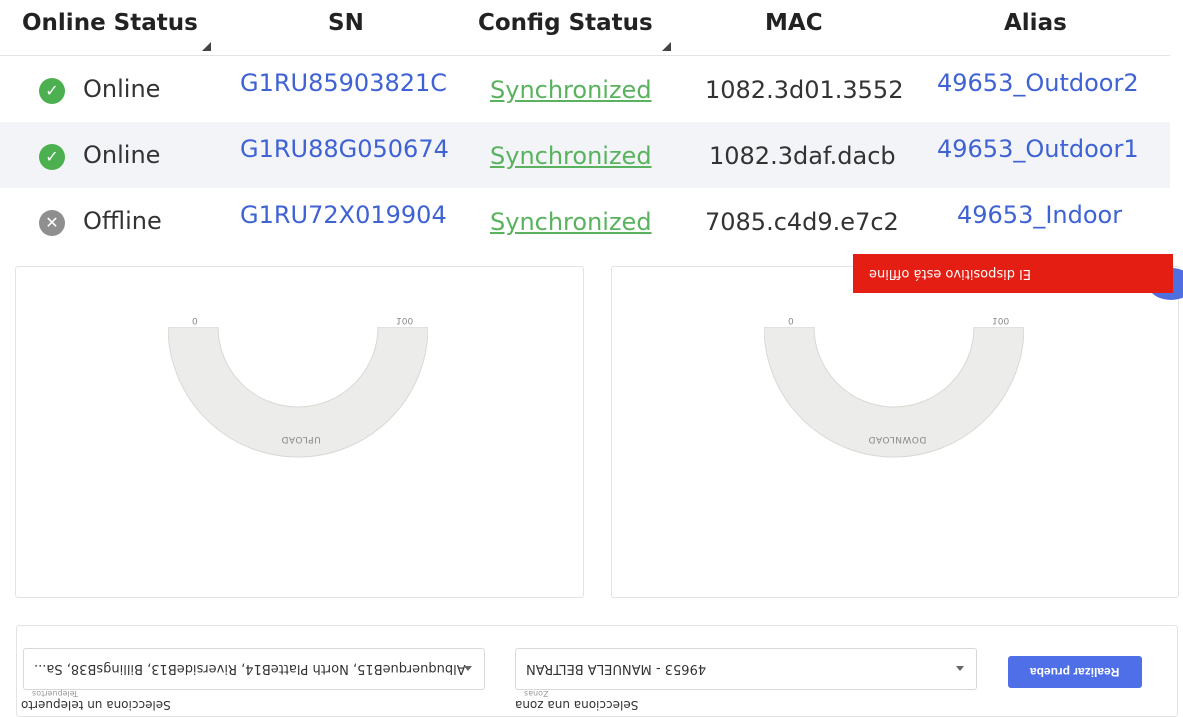 The height and width of the screenshot is (717, 1183). I want to click on zone-select-label: Selecciona una zona, so click(577, 705).